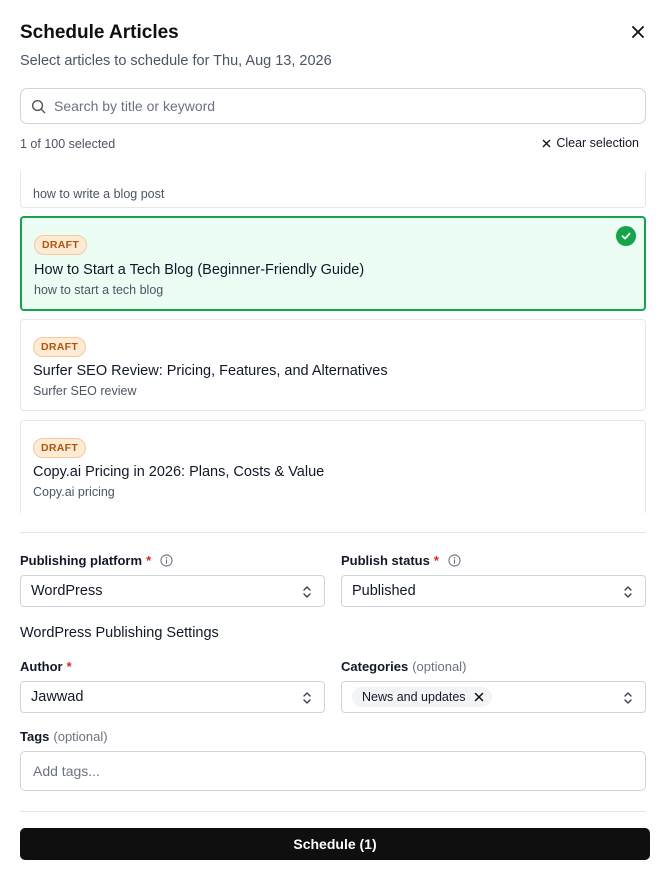 Image resolution: width=669 pixels, height=880 pixels. I want to click on publish-status-label: Publish status *, so click(401, 560).